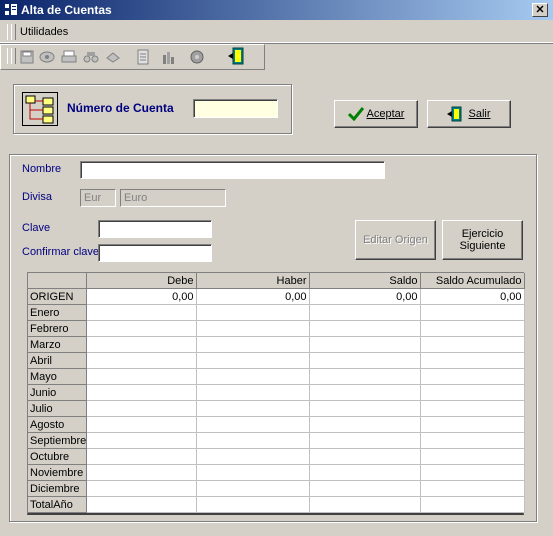  I want to click on table-row: Febrero, so click(276, 328).